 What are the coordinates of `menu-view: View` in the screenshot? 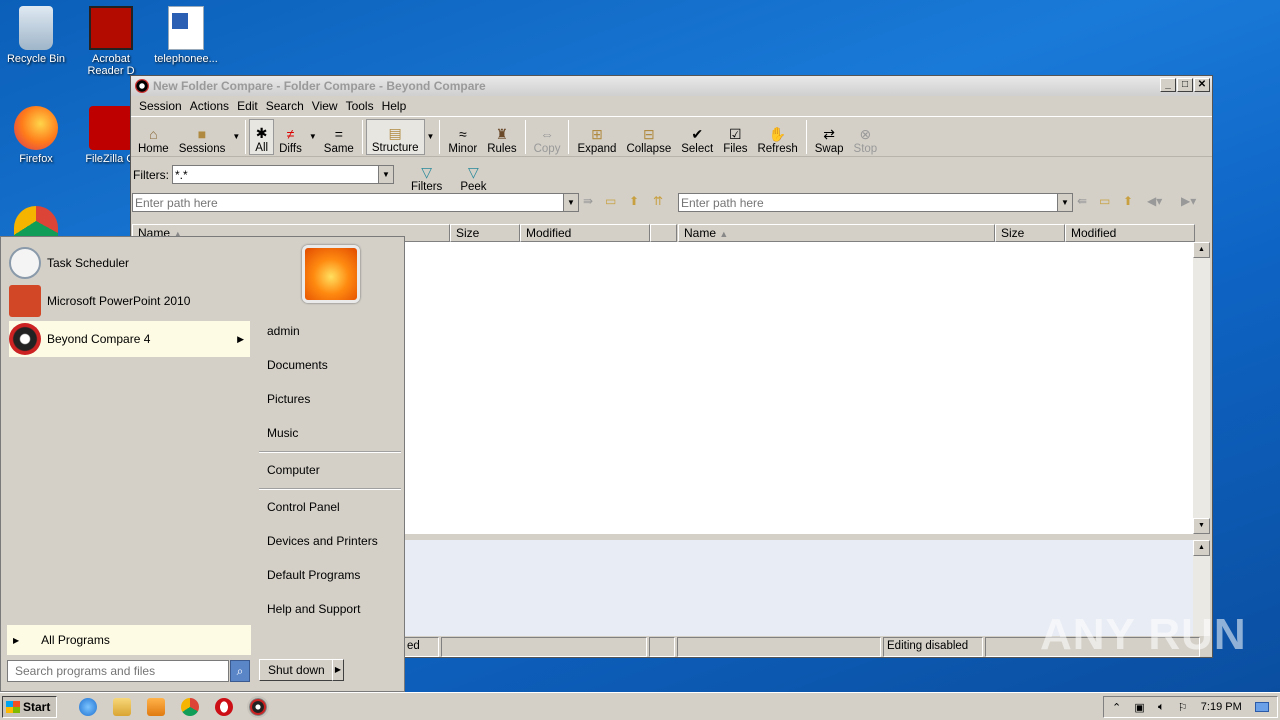 It's located at (325, 106).